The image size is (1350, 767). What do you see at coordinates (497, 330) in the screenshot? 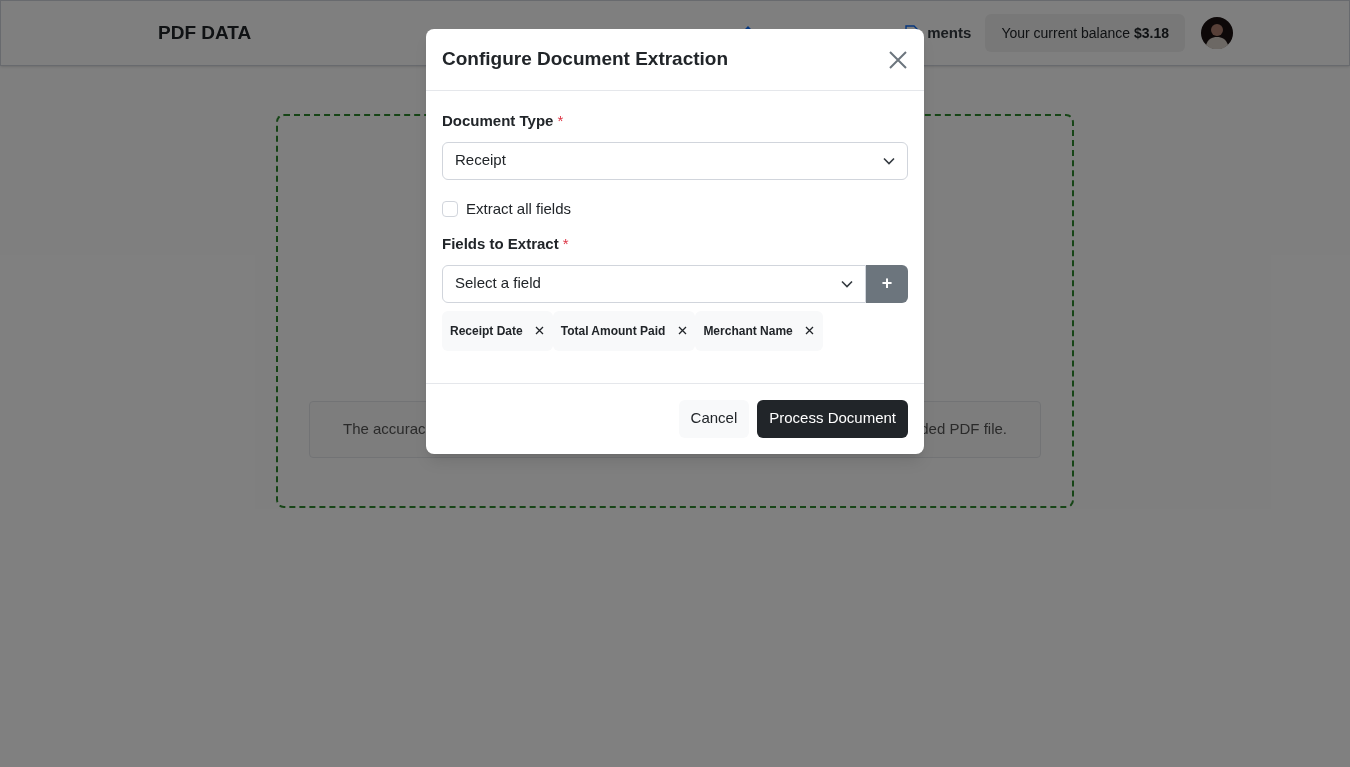
I see `field-chip: Receipt Date` at bounding box center [497, 330].